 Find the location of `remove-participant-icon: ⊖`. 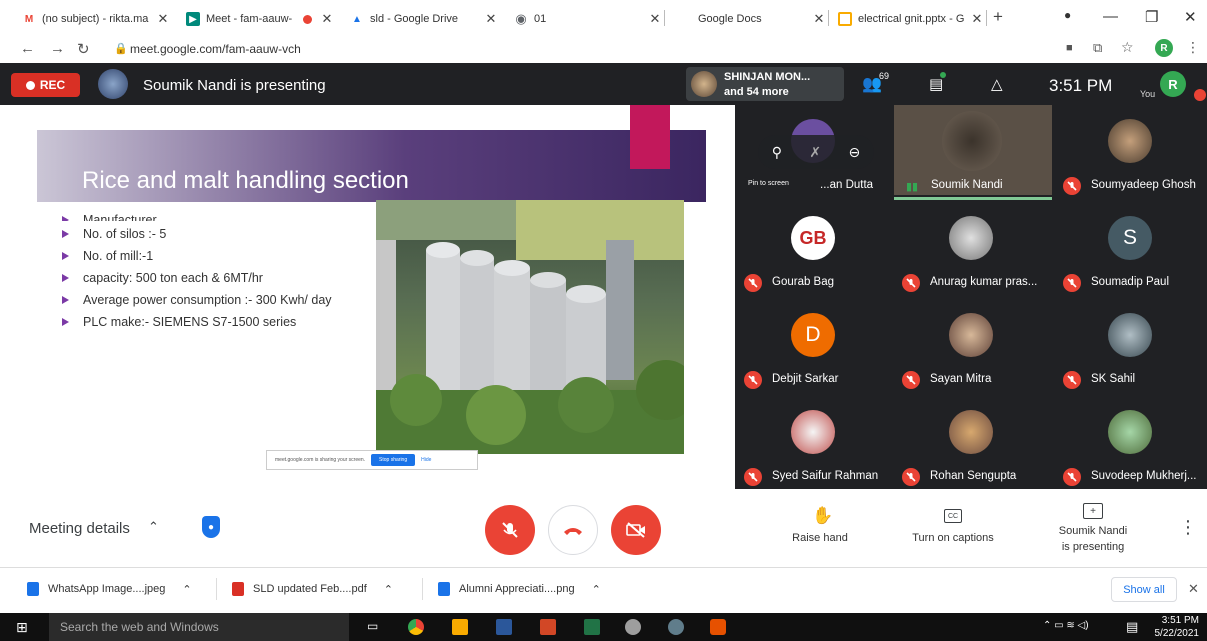

remove-participant-icon: ⊖ is located at coordinates (855, 152).